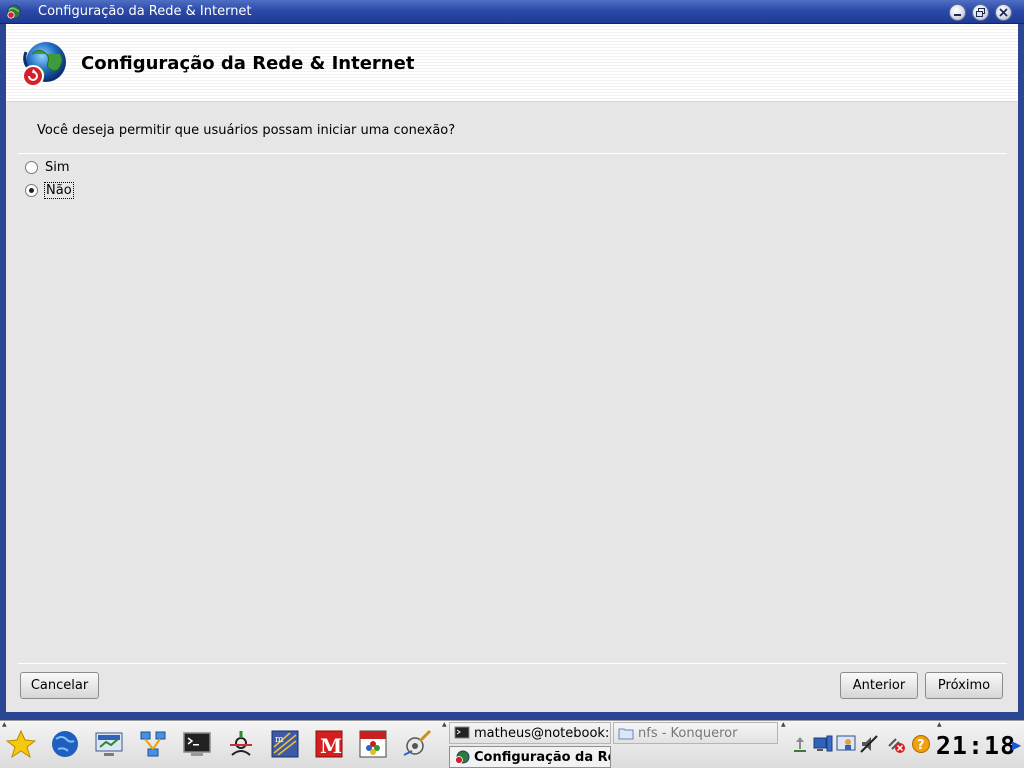 The width and height of the screenshot is (1024, 768). I want to click on network-connected-icon, so click(800, 744).